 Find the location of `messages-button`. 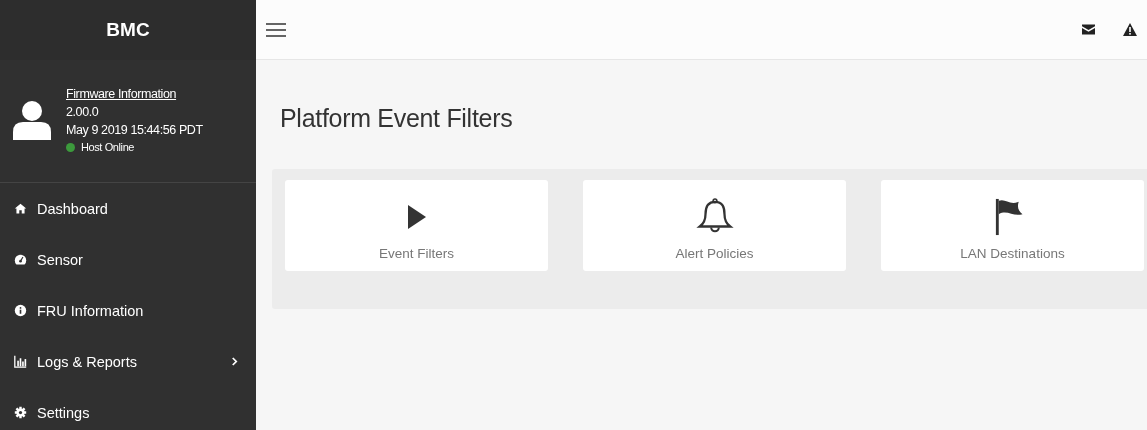

messages-button is located at coordinates (1088, 29).